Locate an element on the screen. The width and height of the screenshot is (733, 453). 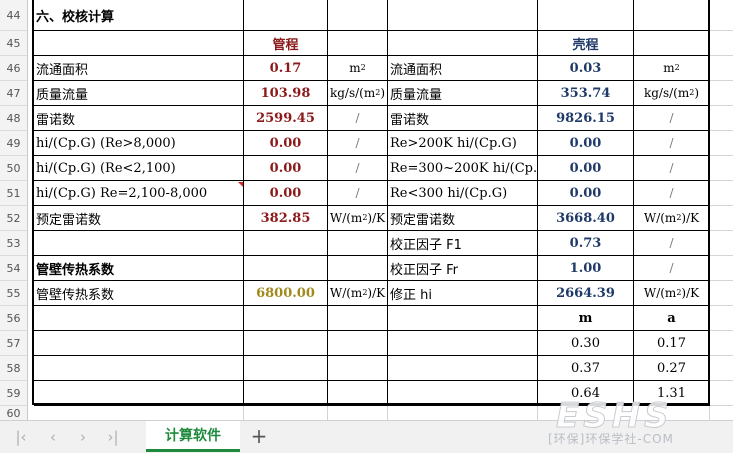
tube-label: 流通面积 is located at coordinates (139, 68).